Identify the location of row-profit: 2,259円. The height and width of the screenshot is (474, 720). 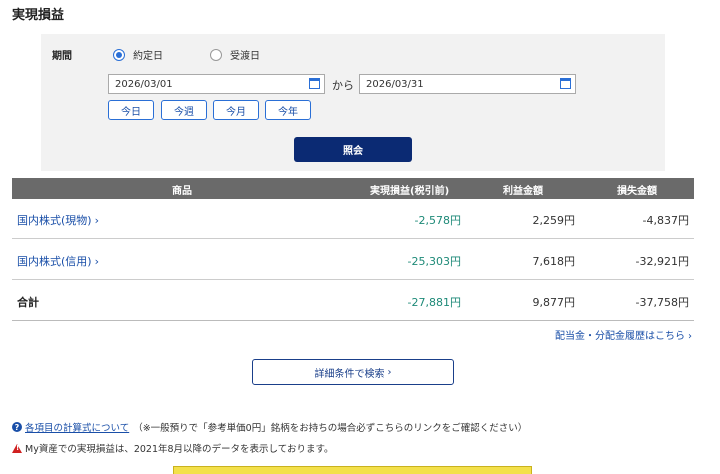
(554, 220).